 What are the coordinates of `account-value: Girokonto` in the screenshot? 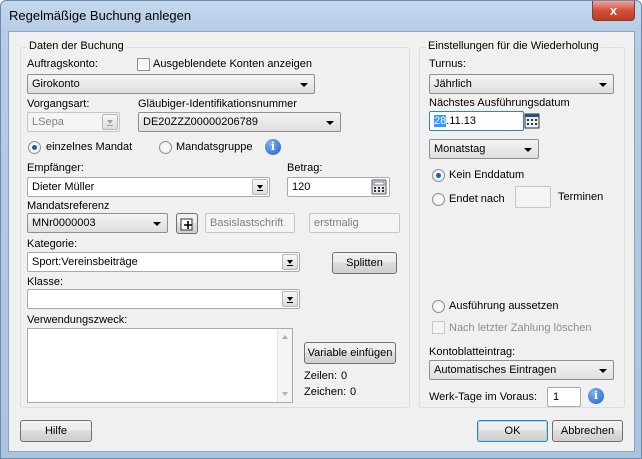 It's located at (56, 84).